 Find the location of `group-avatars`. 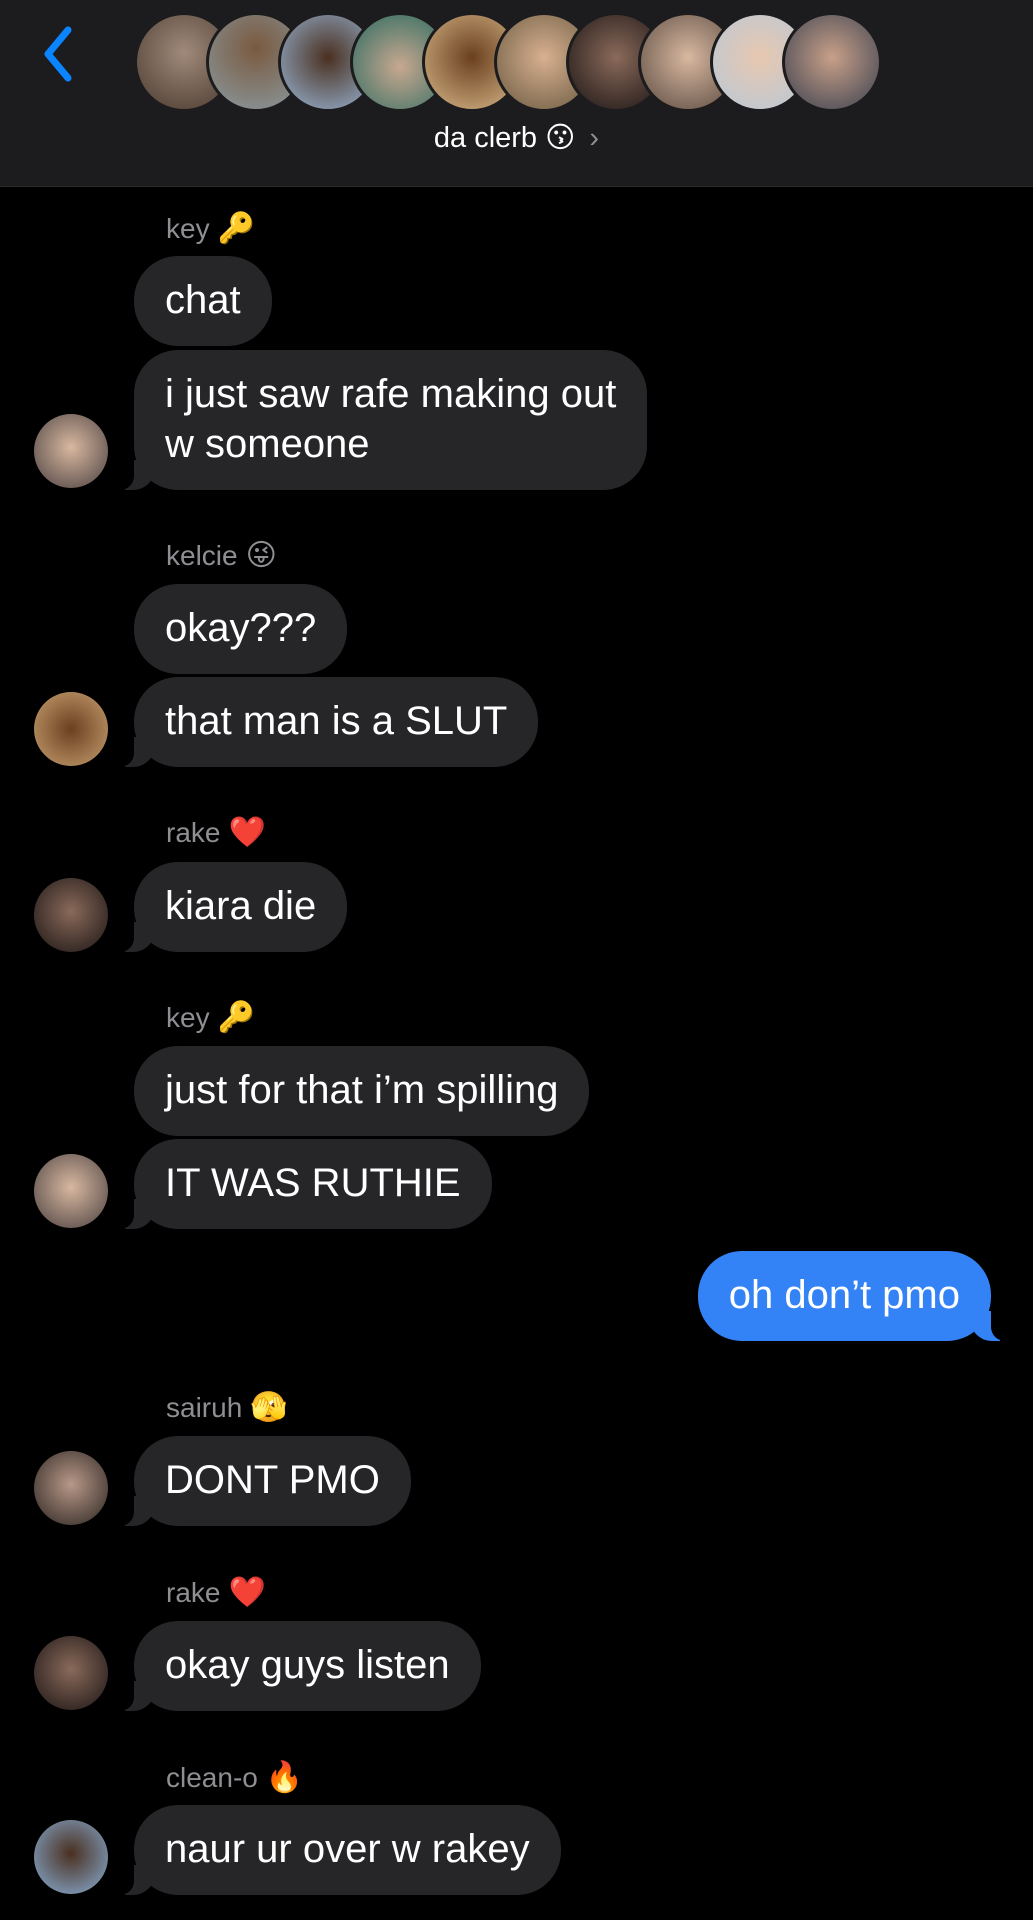

group-avatars is located at coordinates (519, 62).